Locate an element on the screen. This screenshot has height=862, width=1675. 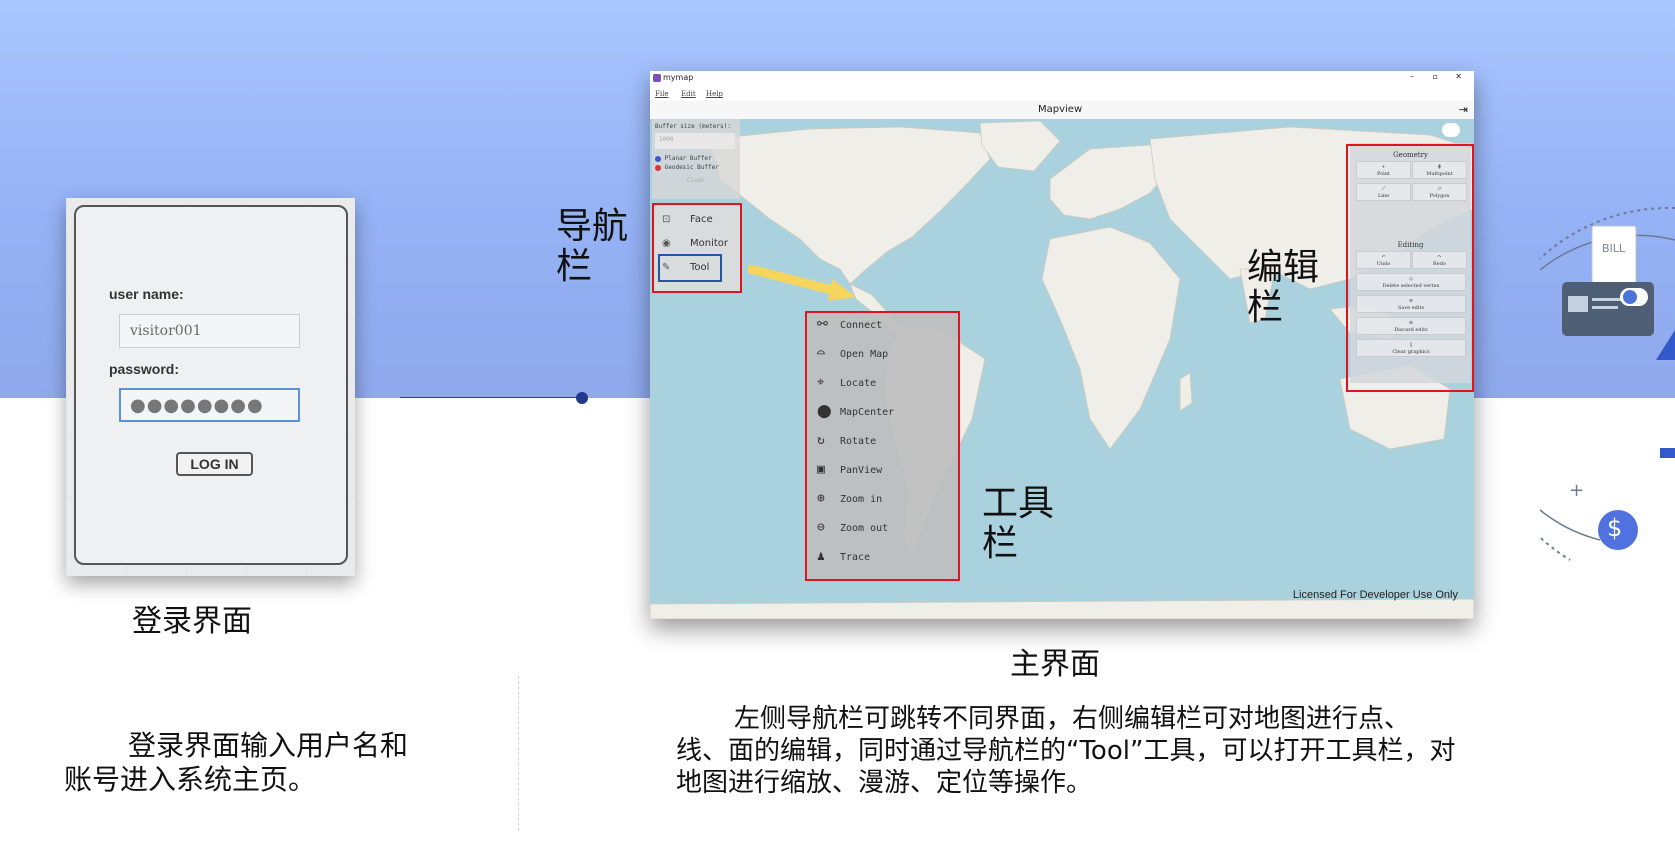
toolbar-label: 工具栏 is located at coordinates (1018, 523).